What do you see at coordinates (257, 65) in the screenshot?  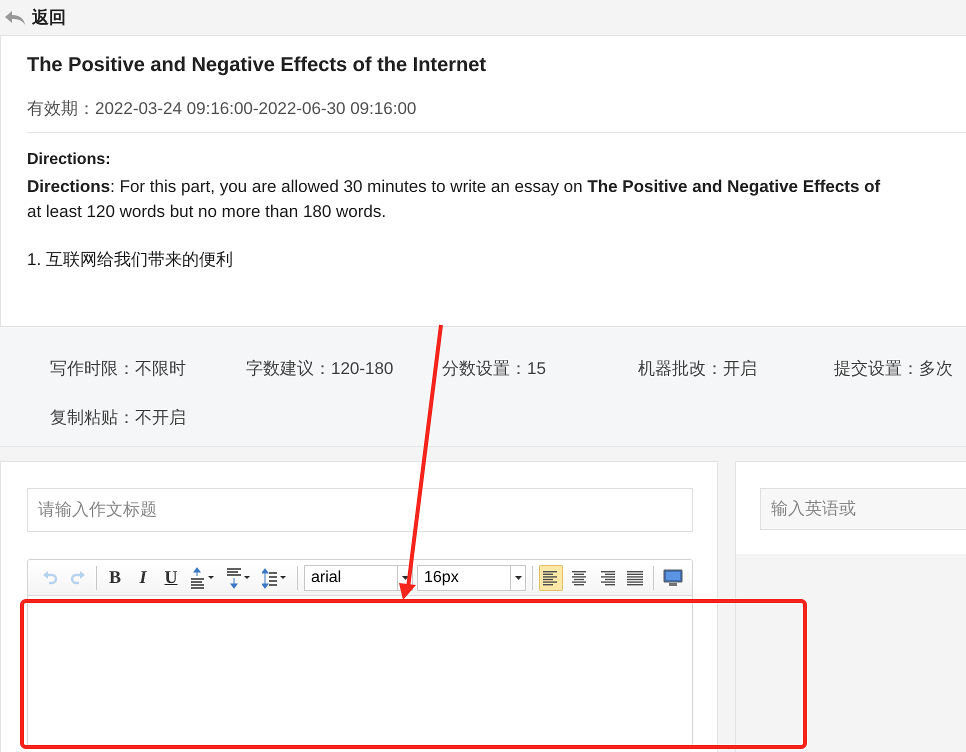 I see `assignment-title: The Positive and Negative Effects of the Internet` at bounding box center [257, 65].